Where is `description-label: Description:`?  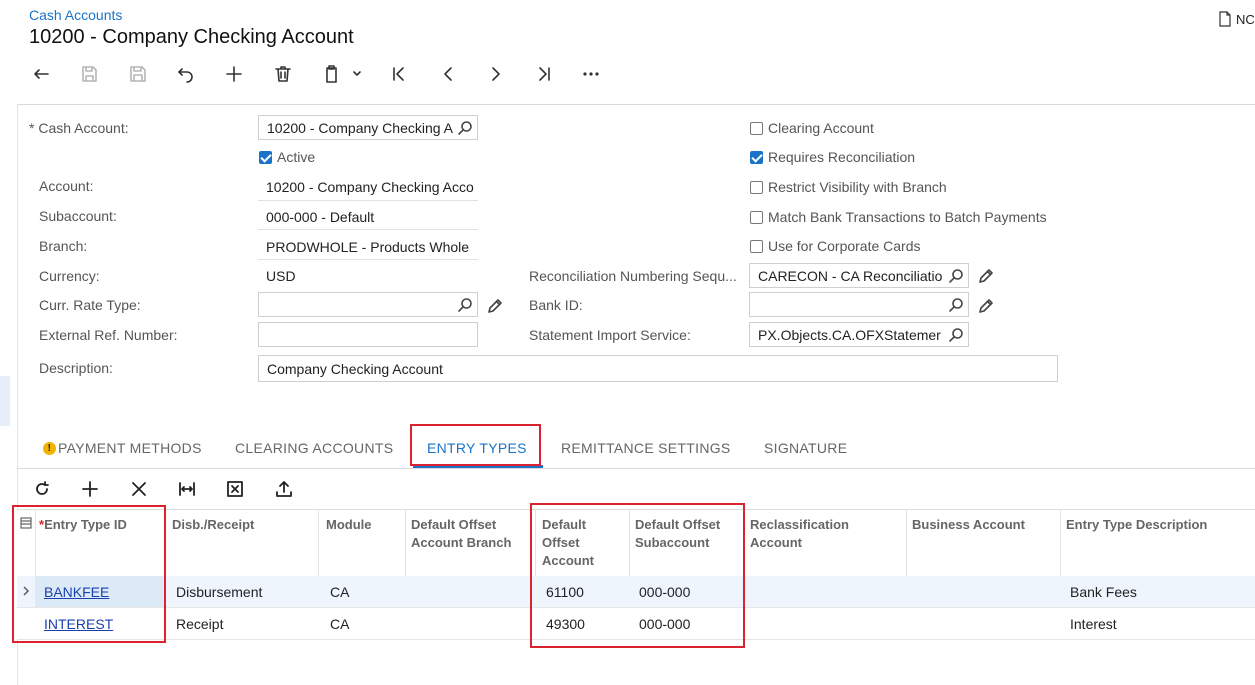 description-label: Description: is located at coordinates (76, 368).